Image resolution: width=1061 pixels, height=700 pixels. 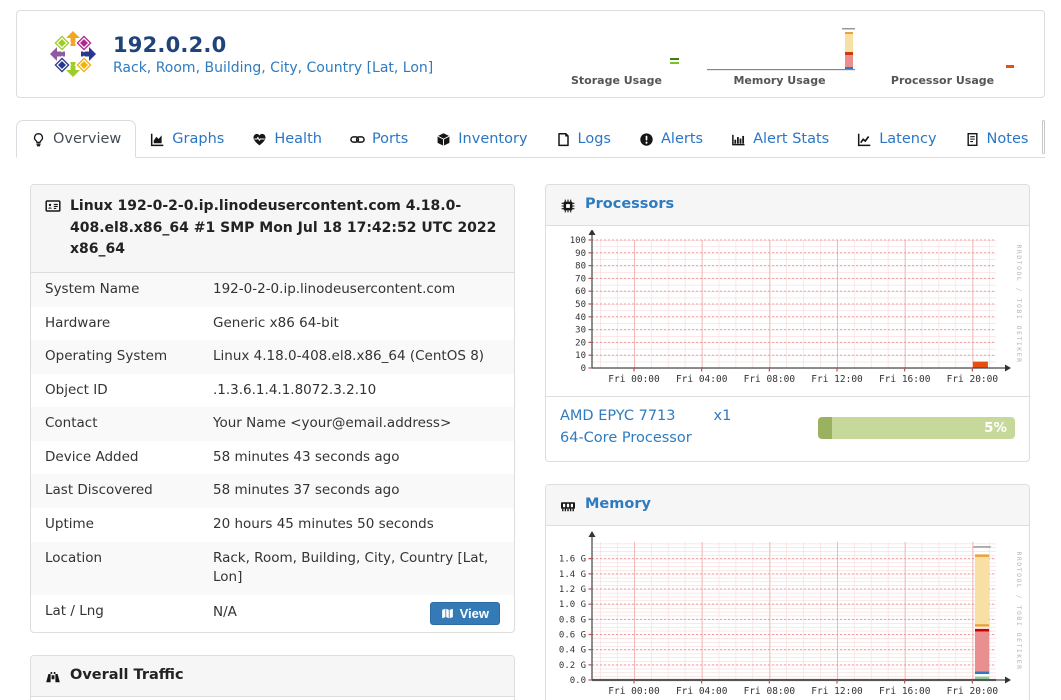 What do you see at coordinates (87, 139) in the screenshot?
I see `tab-label: Overview` at bounding box center [87, 139].